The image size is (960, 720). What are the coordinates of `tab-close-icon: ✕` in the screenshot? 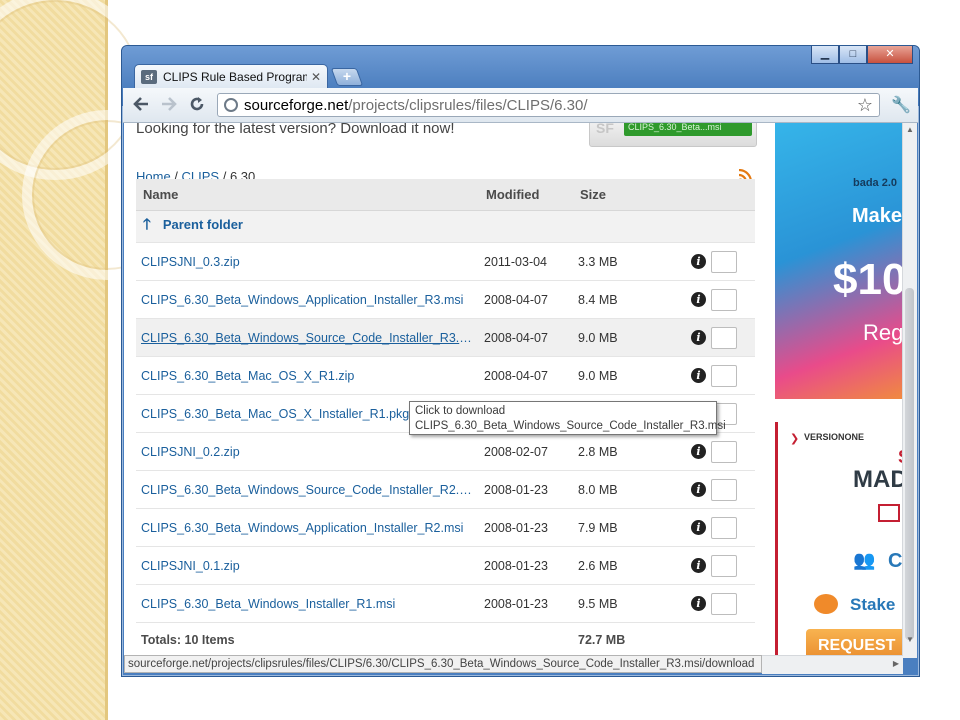 It's located at (316, 77).